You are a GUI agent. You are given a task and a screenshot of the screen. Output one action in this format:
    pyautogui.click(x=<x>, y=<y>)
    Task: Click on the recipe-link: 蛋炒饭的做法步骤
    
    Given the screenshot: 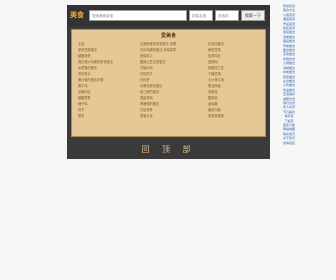 What is the action you would take?
    pyautogui.click(x=109, y=80)
    